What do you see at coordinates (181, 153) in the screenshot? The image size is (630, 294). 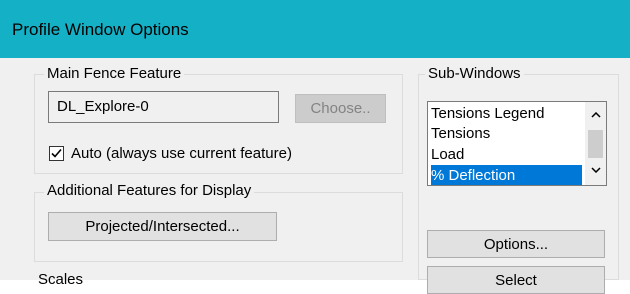 I see `auto-checkbox-label: Auto (always use current feature)` at bounding box center [181, 153].